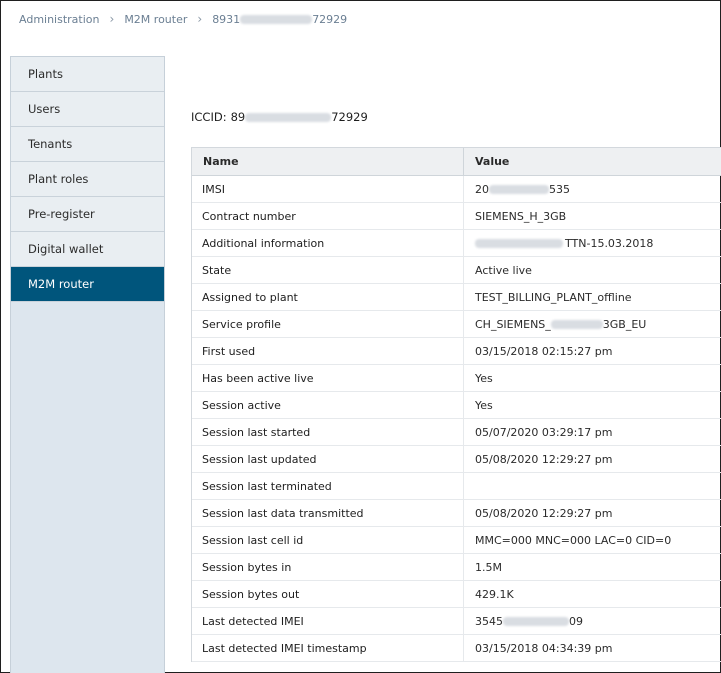  I want to click on column-header-value: Value, so click(592, 161).